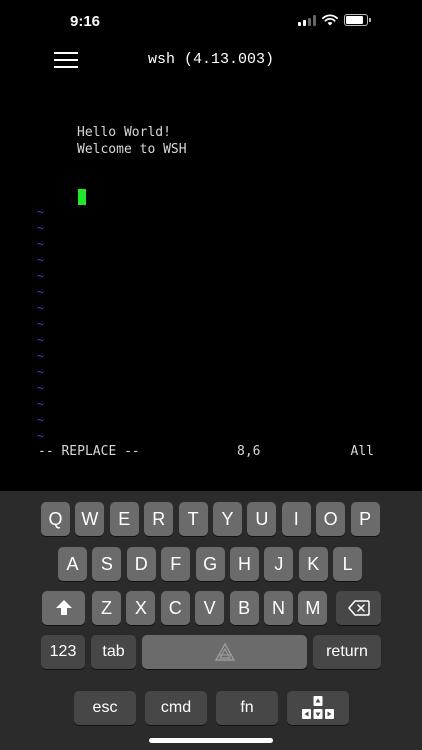  Describe the element at coordinates (176, 564) in the screenshot. I see `key-f: F` at that location.